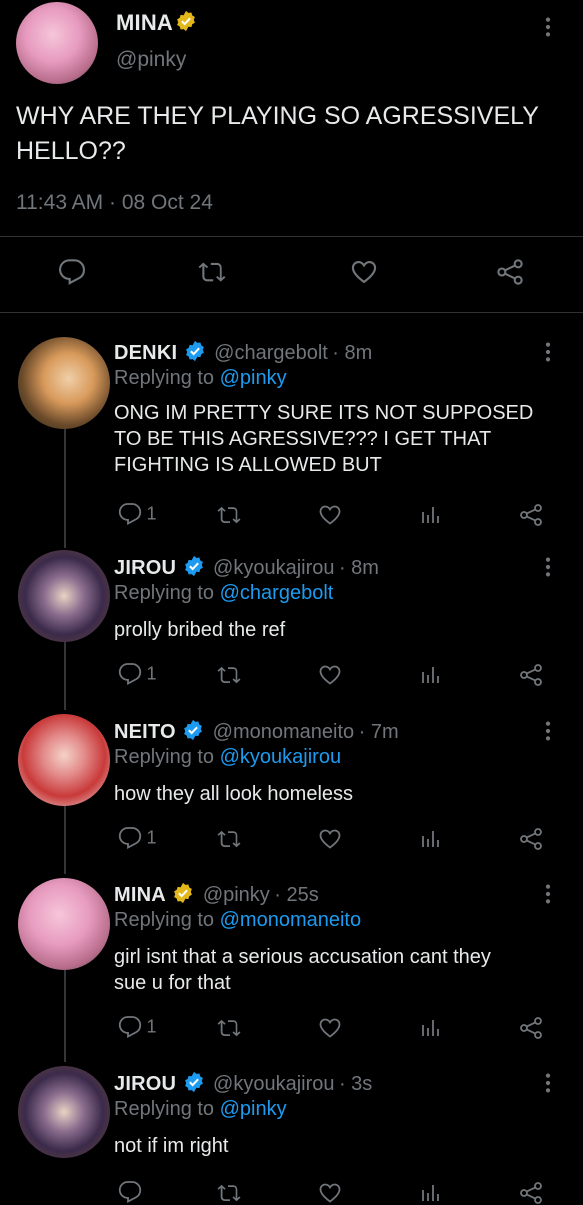  I want to click on tweet-time: 11:43 AM, so click(60, 202).